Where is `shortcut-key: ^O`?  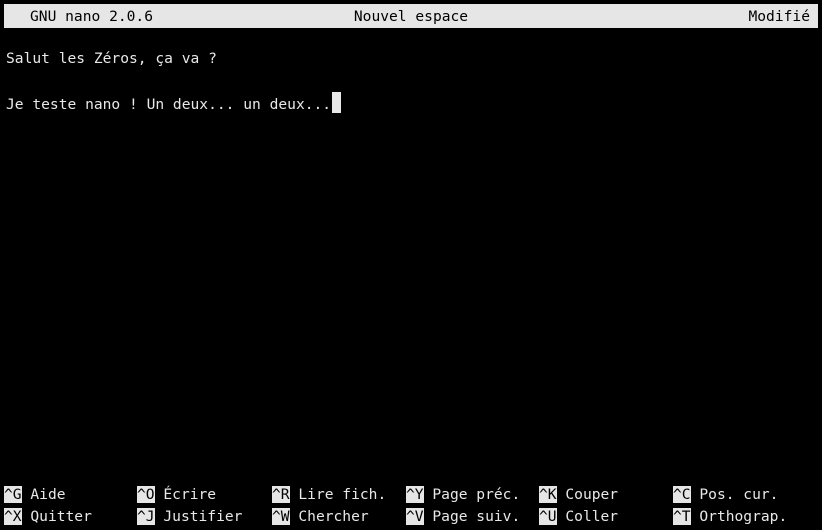
shortcut-key: ^O is located at coordinates (146, 494).